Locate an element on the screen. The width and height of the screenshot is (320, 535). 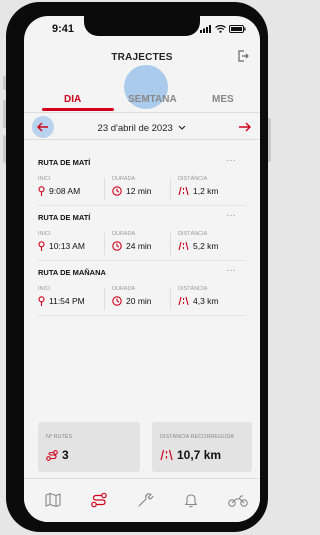
date-dropdown: 23 d'abril de 2023 is located at coordinates (142, 128).